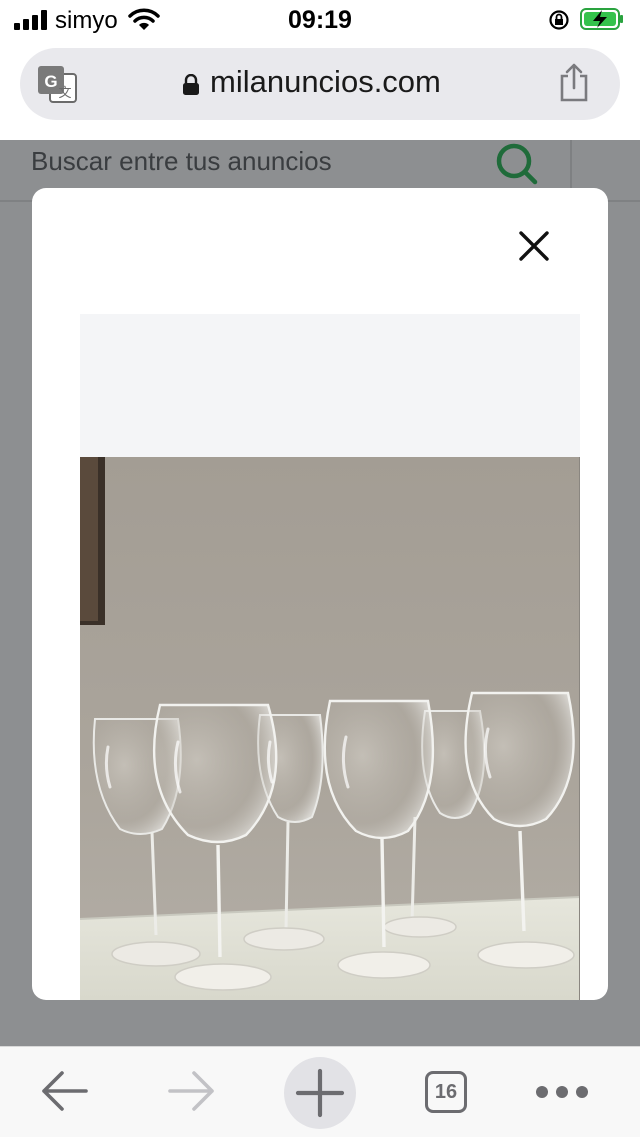  Describe the element at coordinates (320, 1100) in the screenshot. I see `plus-icon` at that location.